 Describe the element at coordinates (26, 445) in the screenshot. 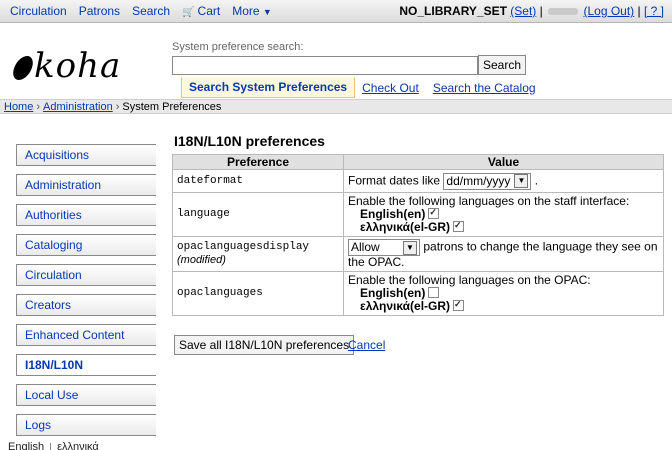

I see `language-english: English` at that location.